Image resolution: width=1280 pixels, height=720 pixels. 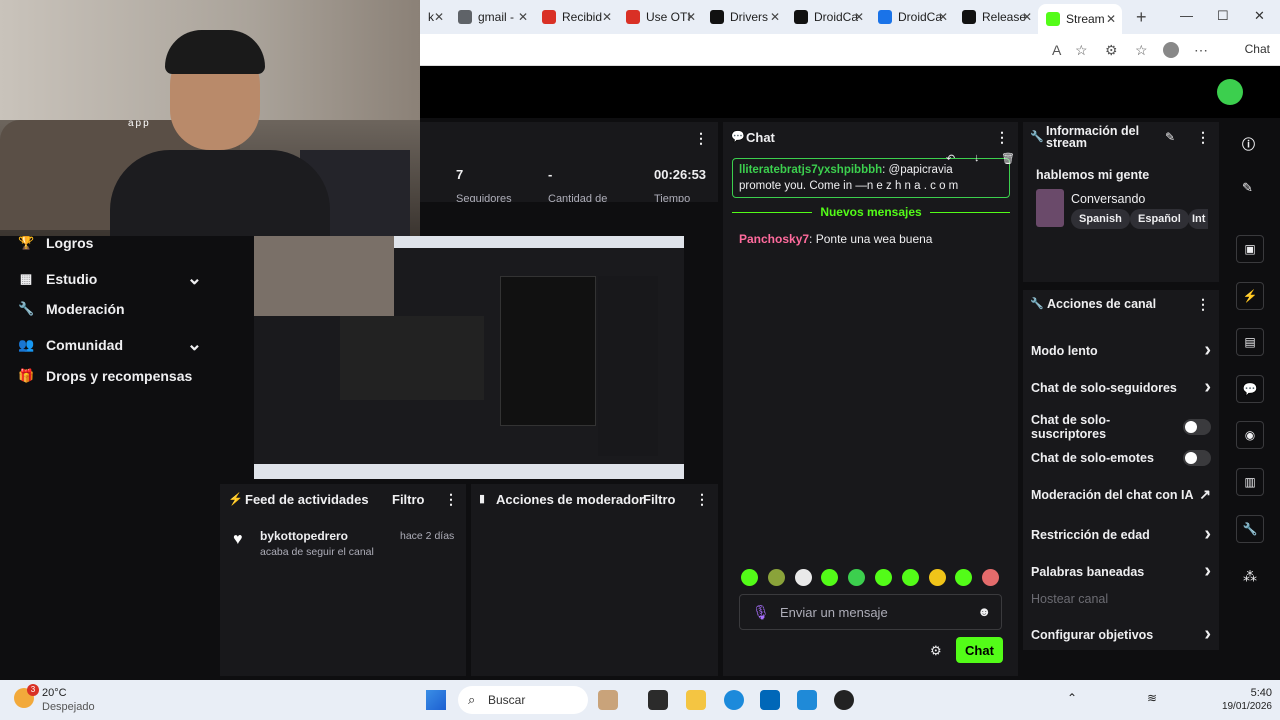 I want to click on undo-icon: ↶, so click(x=950, y=158).